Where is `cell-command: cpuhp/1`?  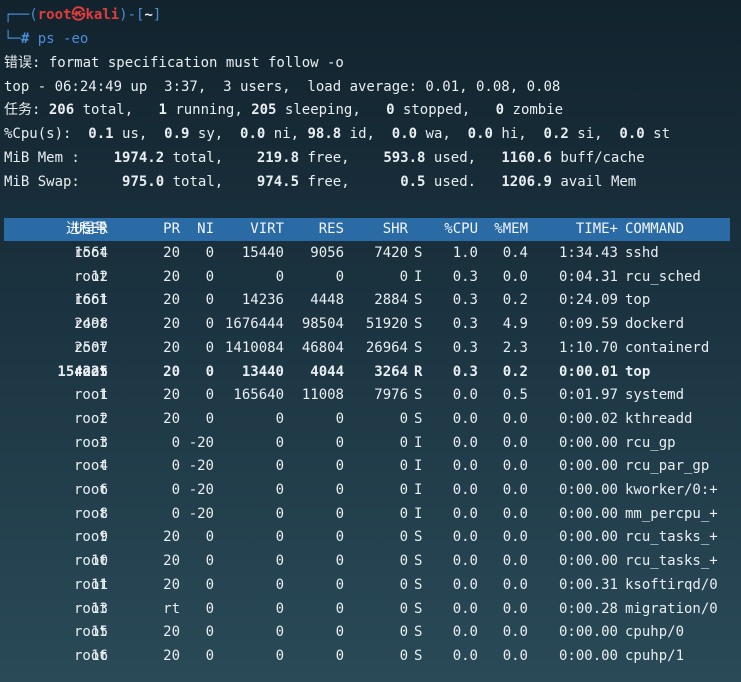 cell-command: cpuhp/1 is located at coordinates (655, 655).